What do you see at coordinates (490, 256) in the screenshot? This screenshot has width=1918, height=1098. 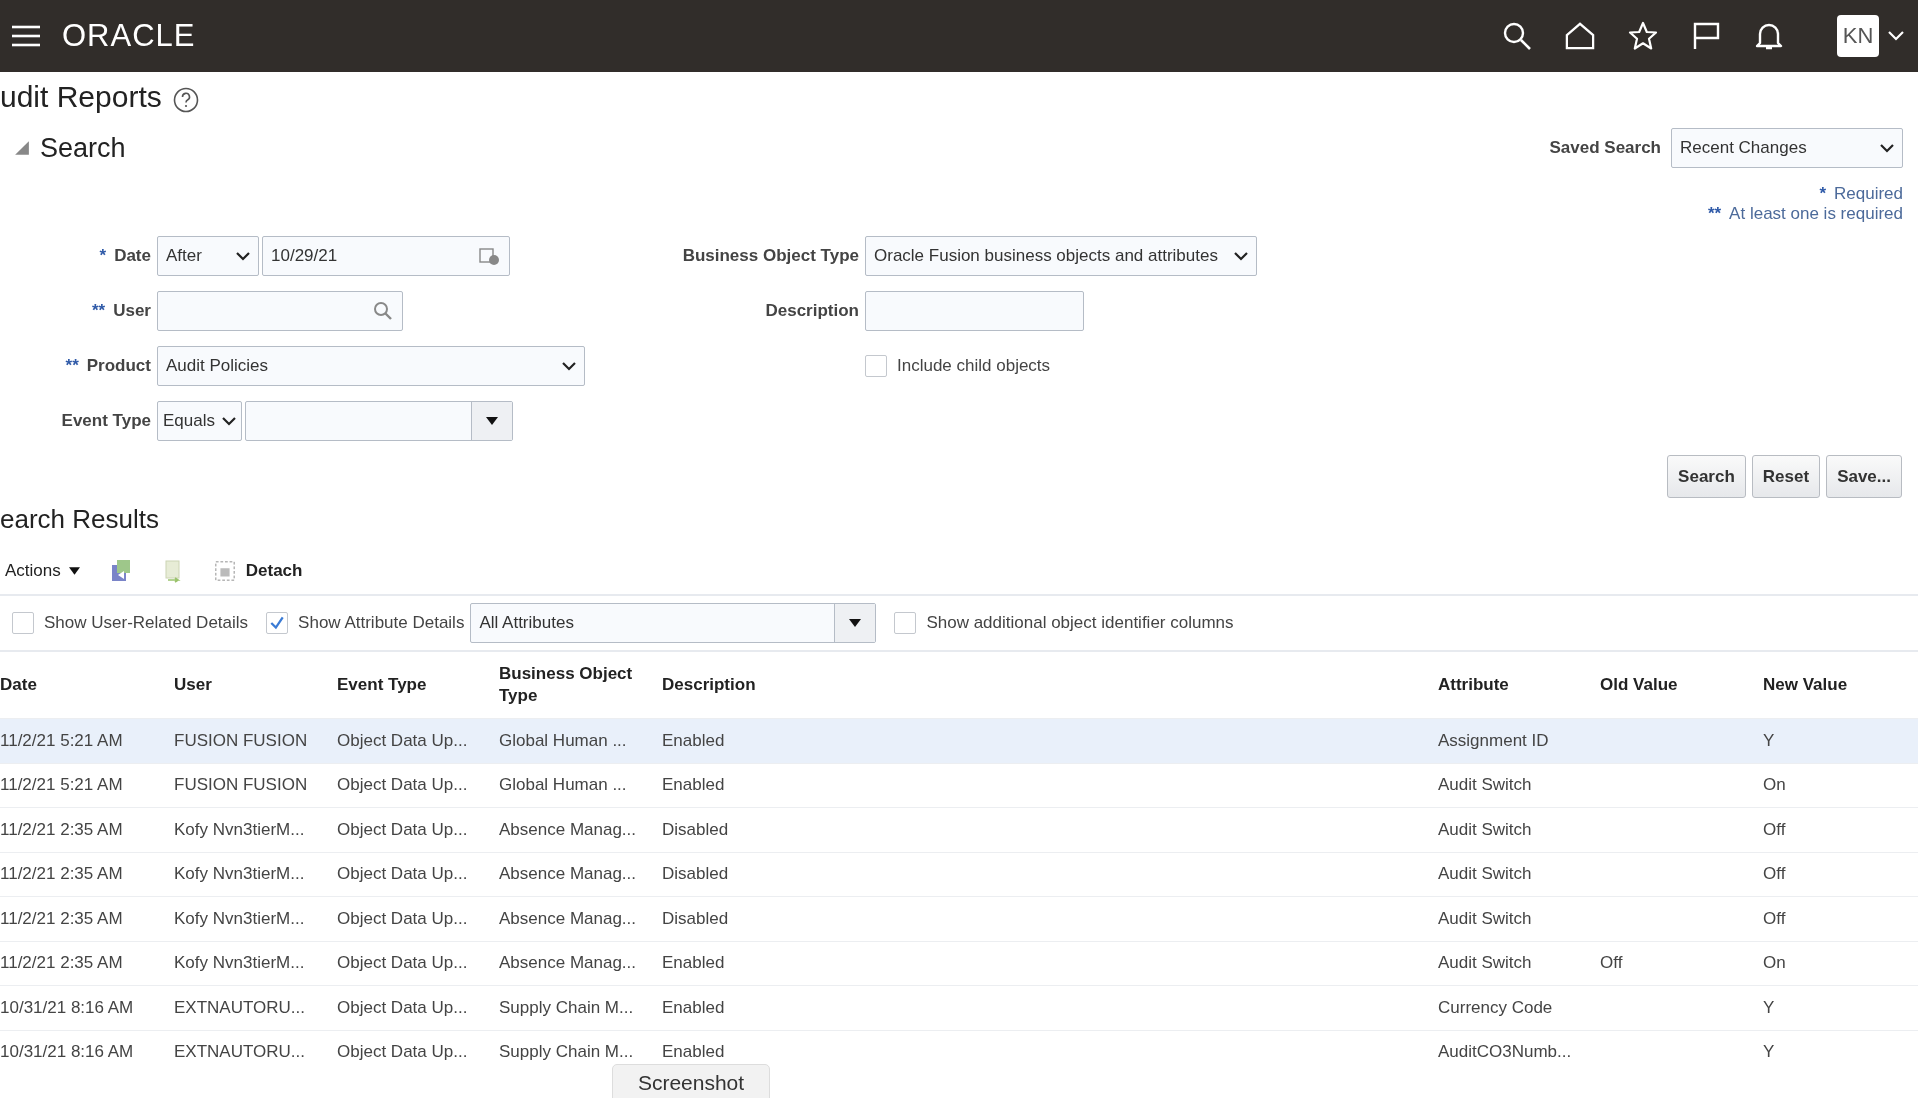 I see `calendar-icon` at bounding box center [490, 256].